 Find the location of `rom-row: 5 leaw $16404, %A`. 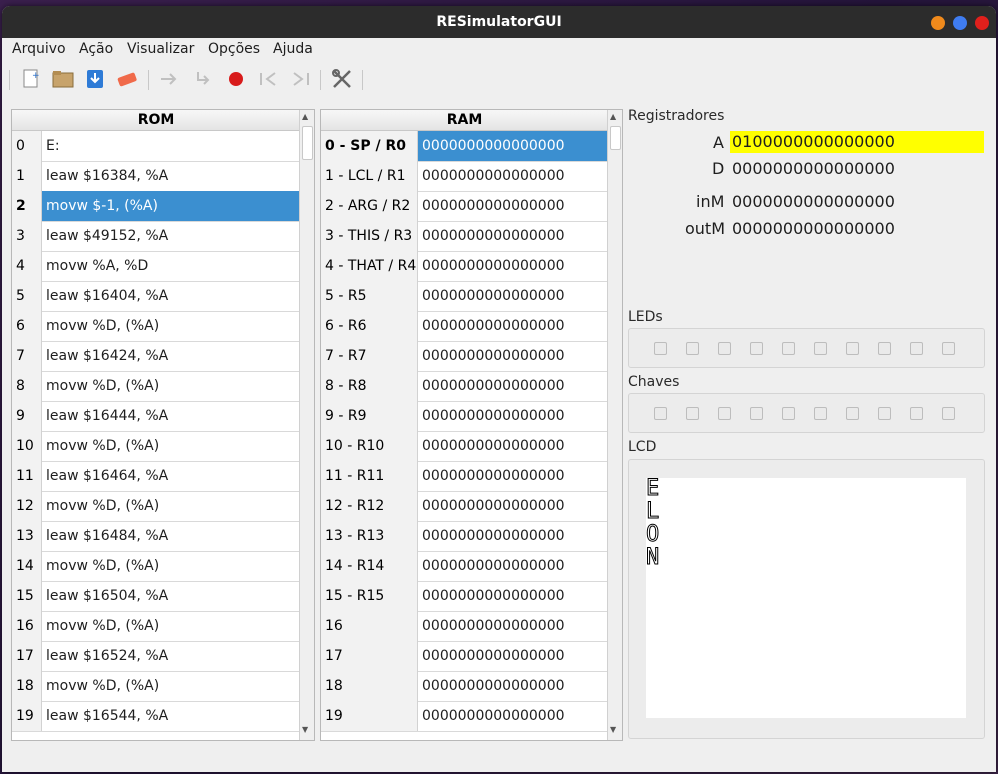

rom-row: 5 leaw $16404, %A is located at coordinates (155, 296).